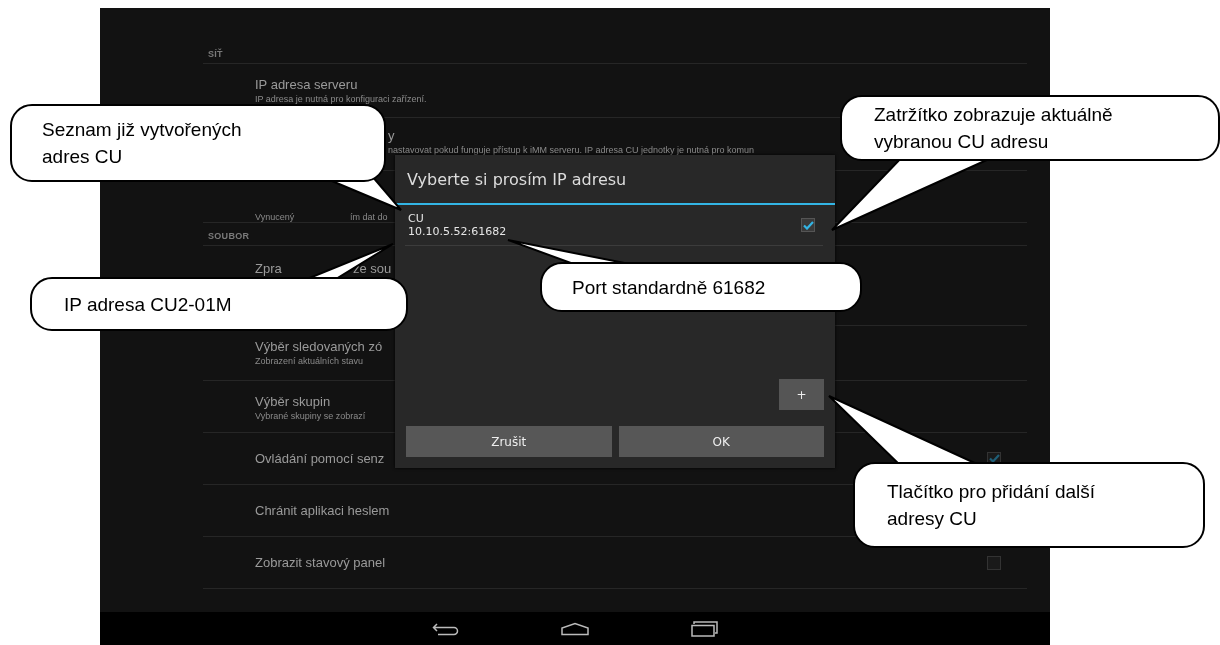  Describe the element at coordinates (575, 628) in the screenshot. I see `home-icon` at that location.